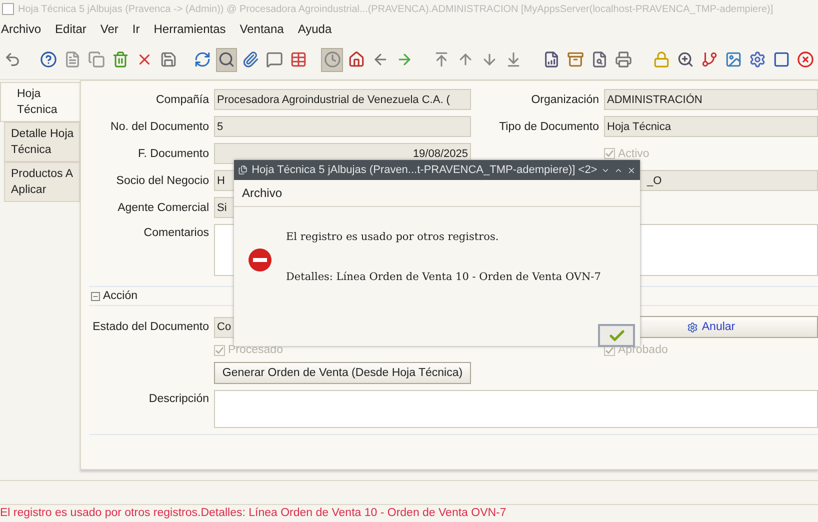  What do you see at coordinates (393, 237) in the screenshot?
I see `error-message: El registro es usado por otros registros.` at bounding box center [393, 237].